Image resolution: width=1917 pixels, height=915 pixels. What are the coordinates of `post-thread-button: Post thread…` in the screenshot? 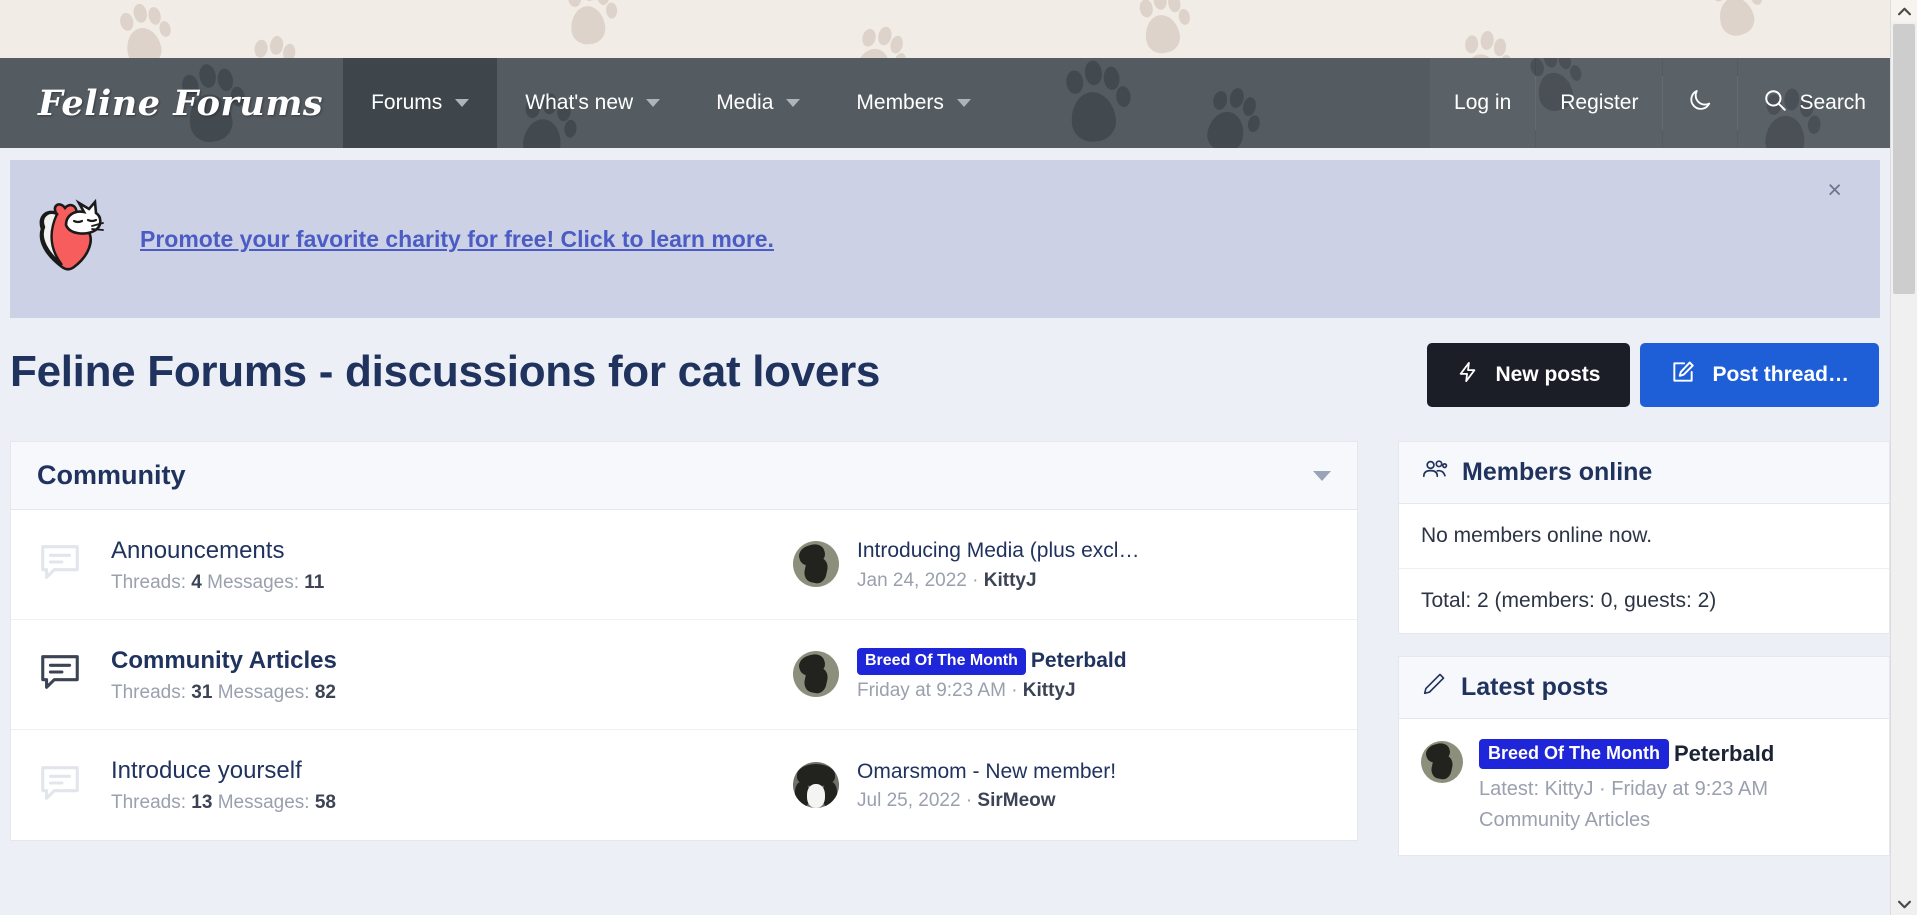 It's located at (1759, 375).